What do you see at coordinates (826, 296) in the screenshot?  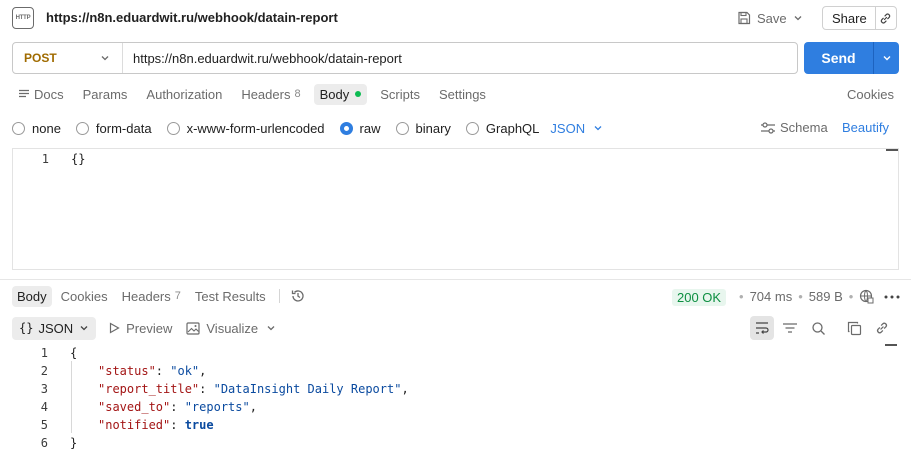 I see `response-size: 589 B` at bounding box center [826, 296].